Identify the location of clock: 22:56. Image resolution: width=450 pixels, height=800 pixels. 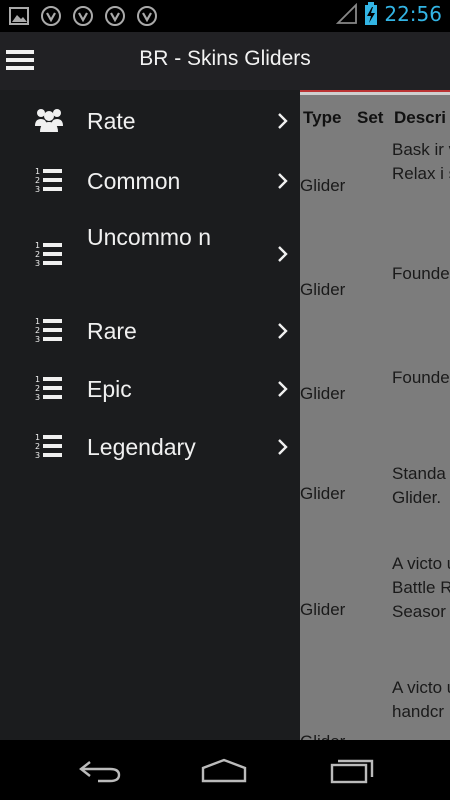
(413, 14).